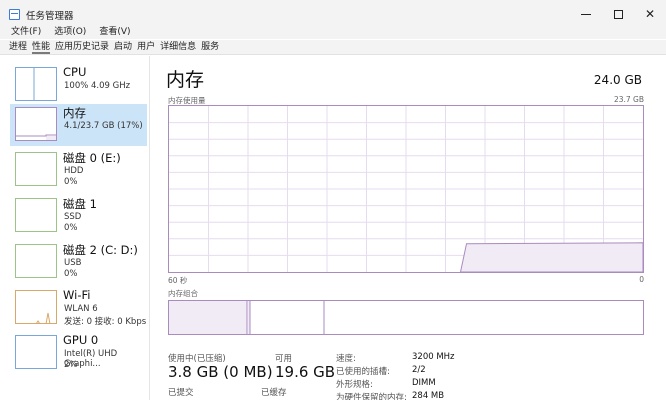  I want to click on sidebar-item-title: 磁盘 0 (E:), so click(92, 158).